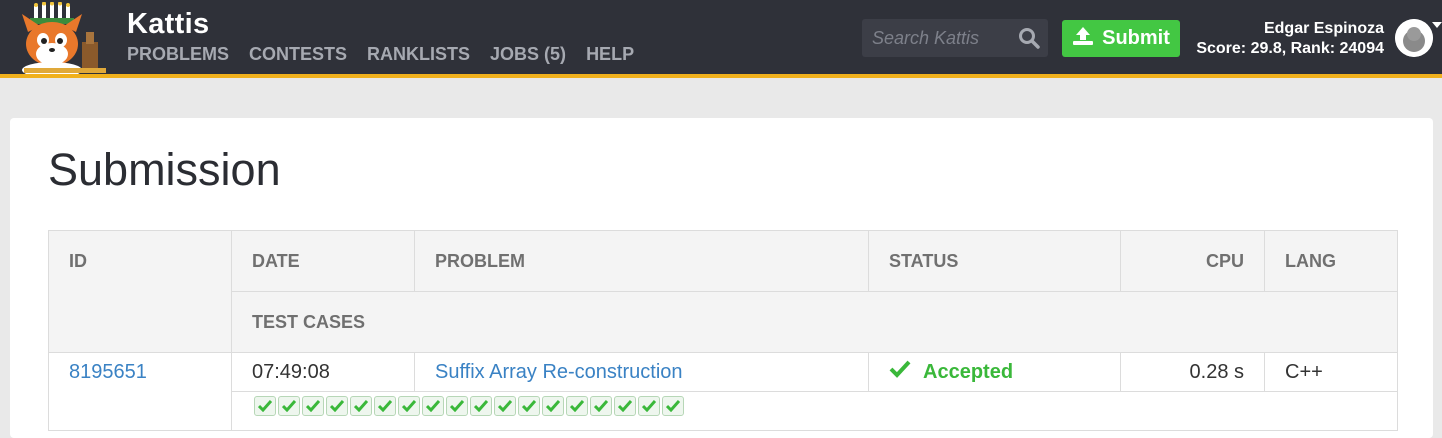 The image size is (1442, 438). I want to click on user-name: Edgar Espinoza, so click(1324, 29).